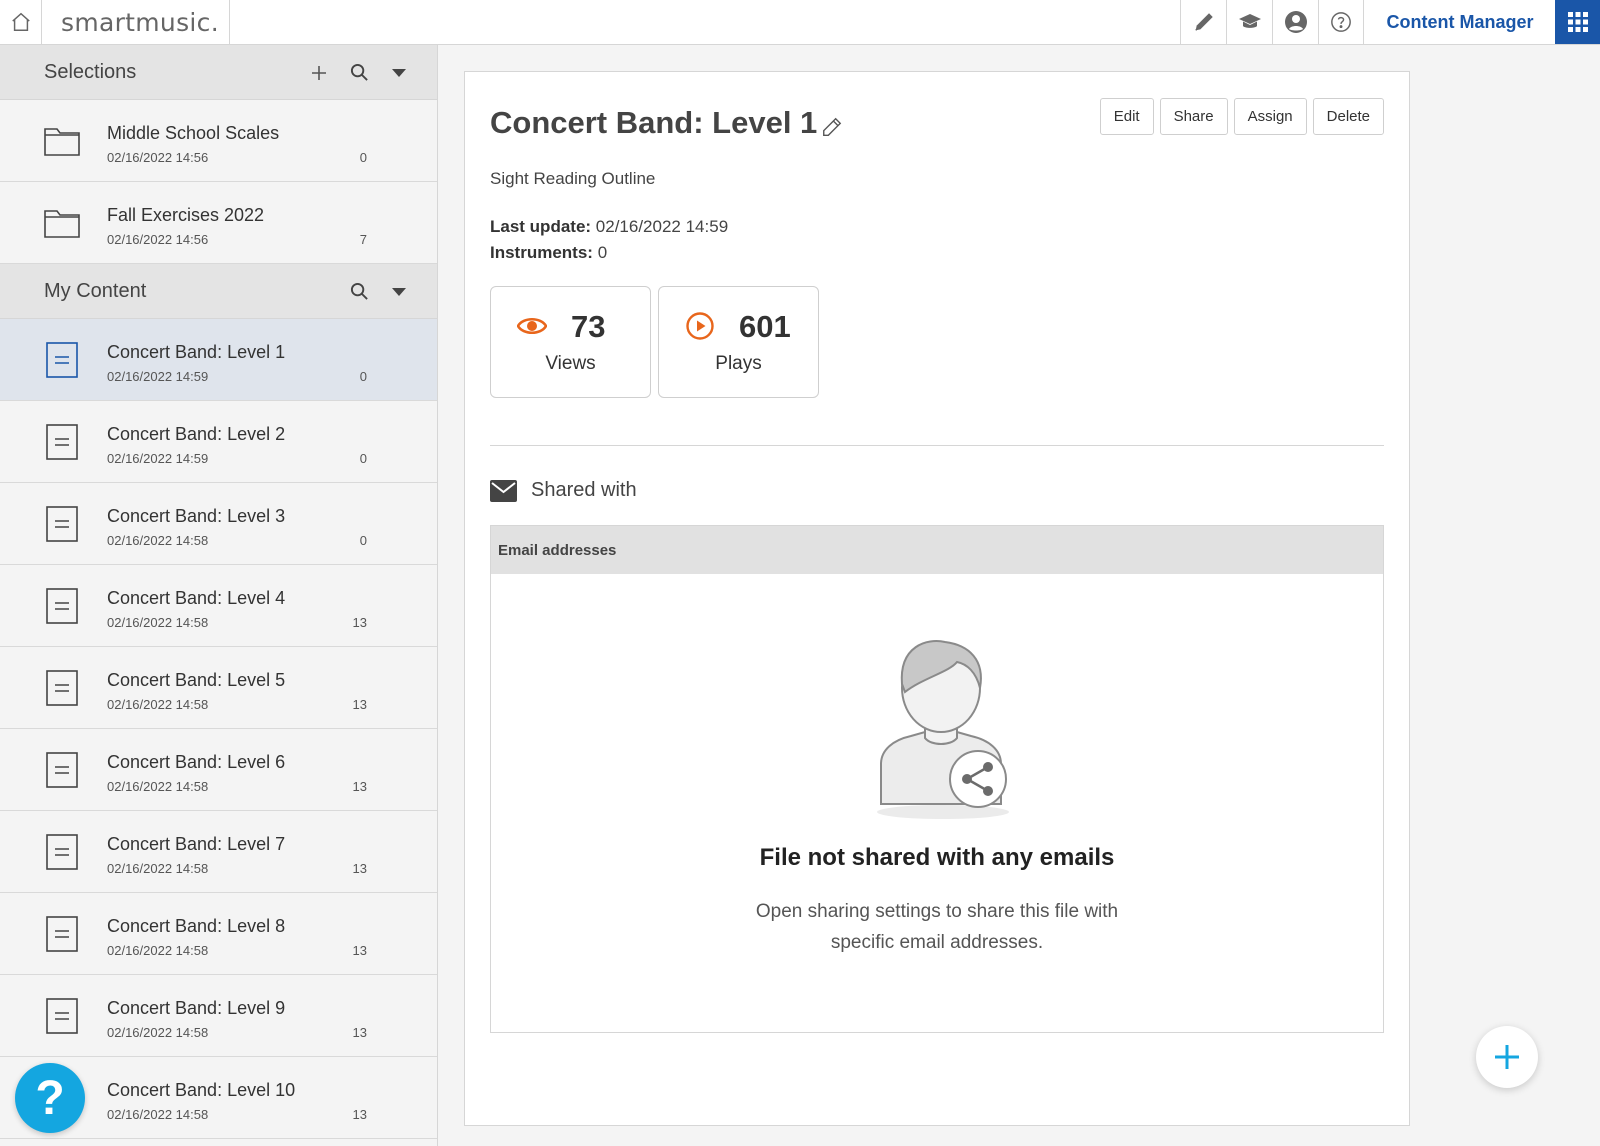 This screenshot has height=1146, width=1600. I want to click on selections-header: Selections, so click(218, 72).